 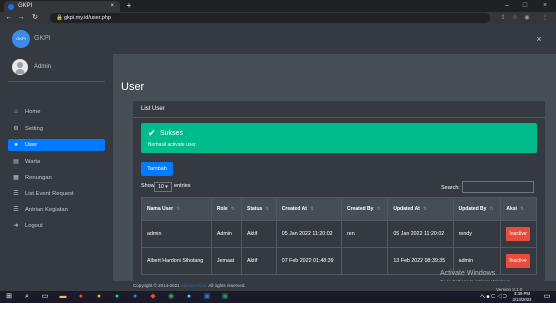 I want to click on brand-logo: GKPI, so click(x=21, y=39).